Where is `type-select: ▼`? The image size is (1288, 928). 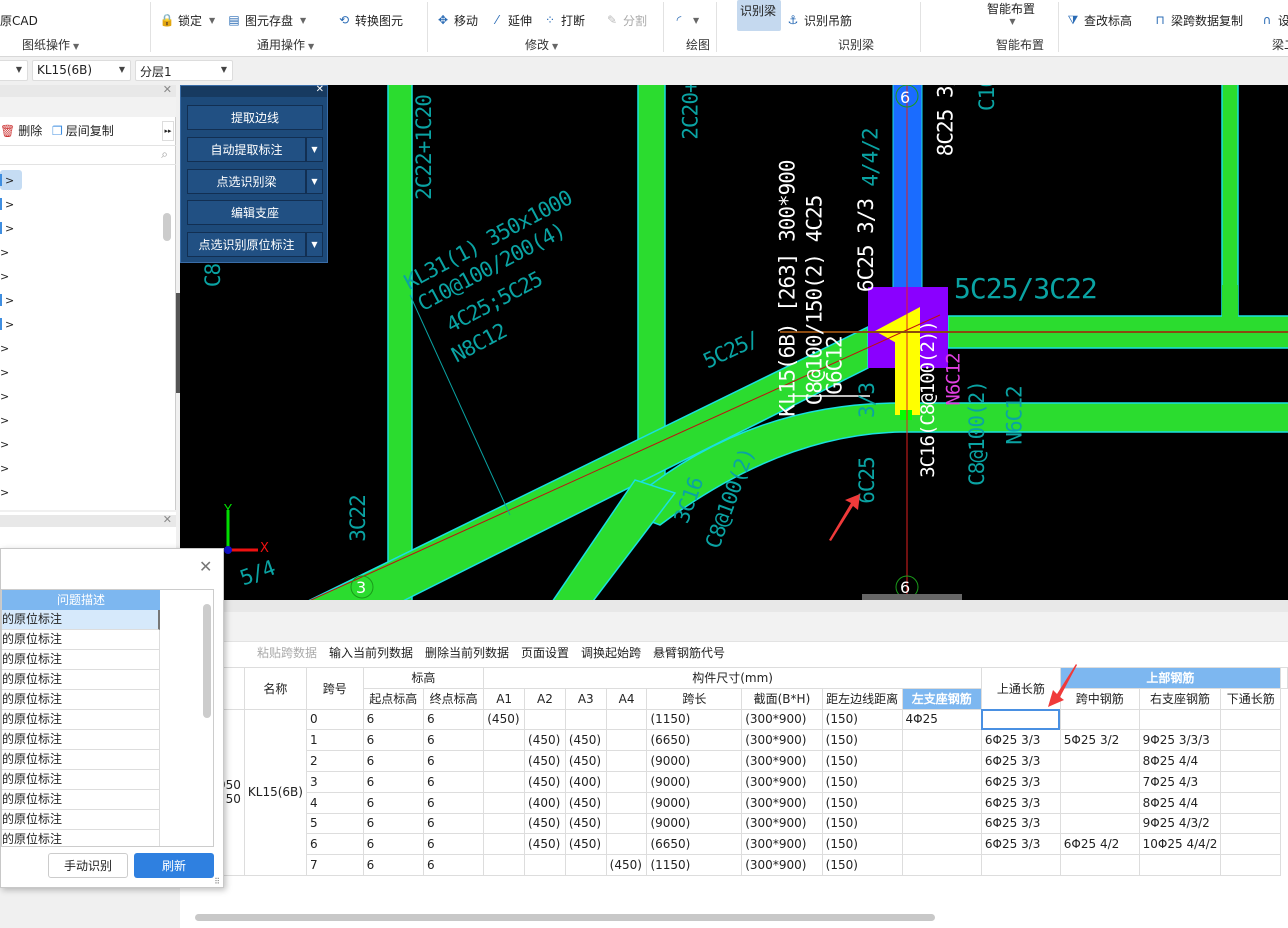
type-select: ▼ is located at coordinates (14, 70).